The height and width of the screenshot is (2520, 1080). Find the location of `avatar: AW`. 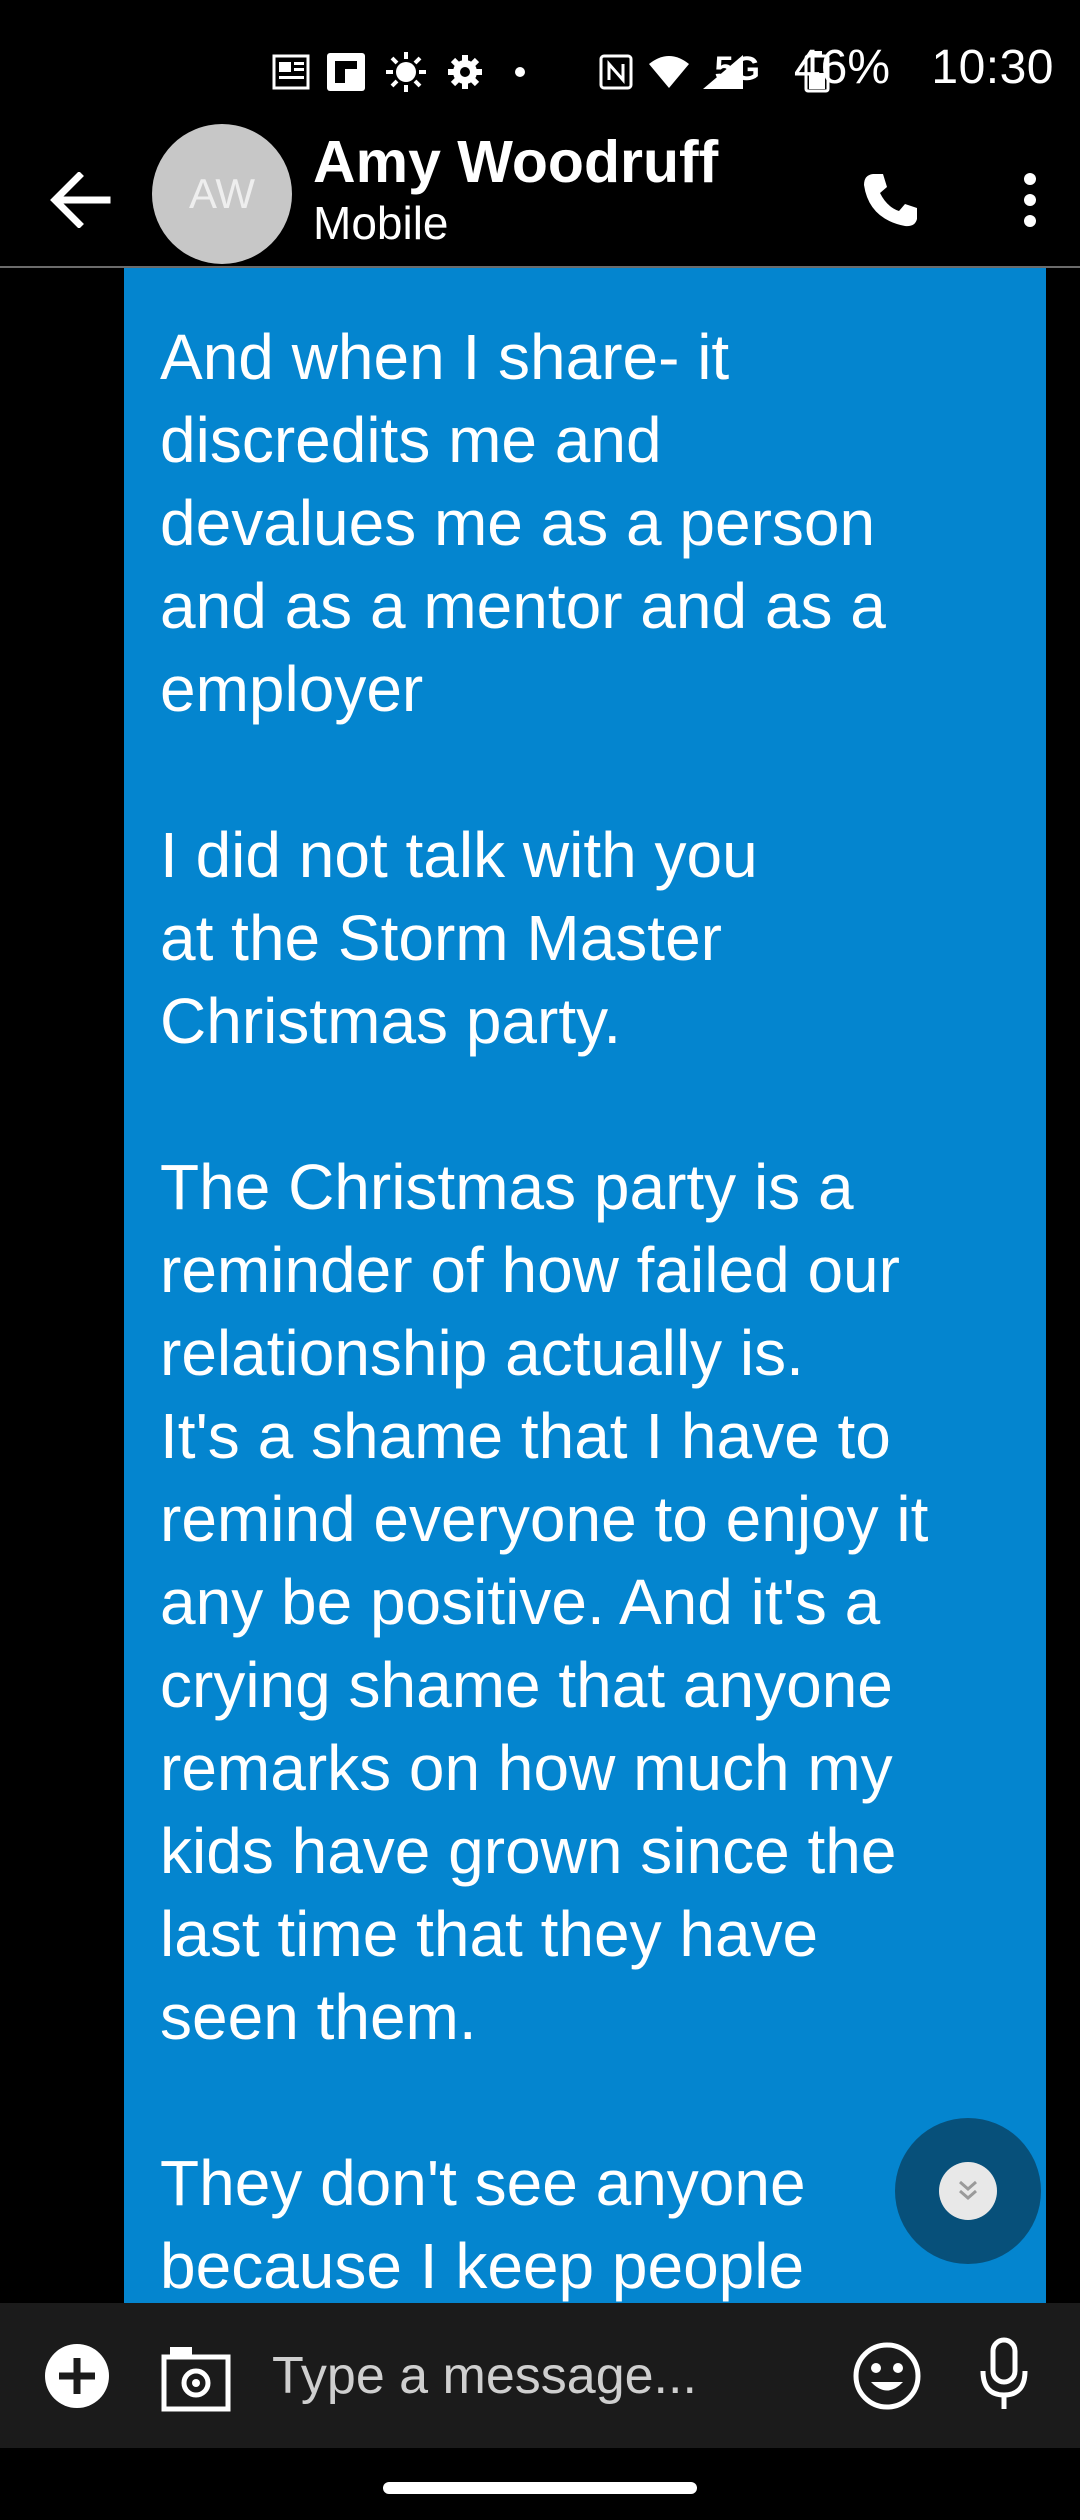

avatar: AW is located at coordinates (222, 194).